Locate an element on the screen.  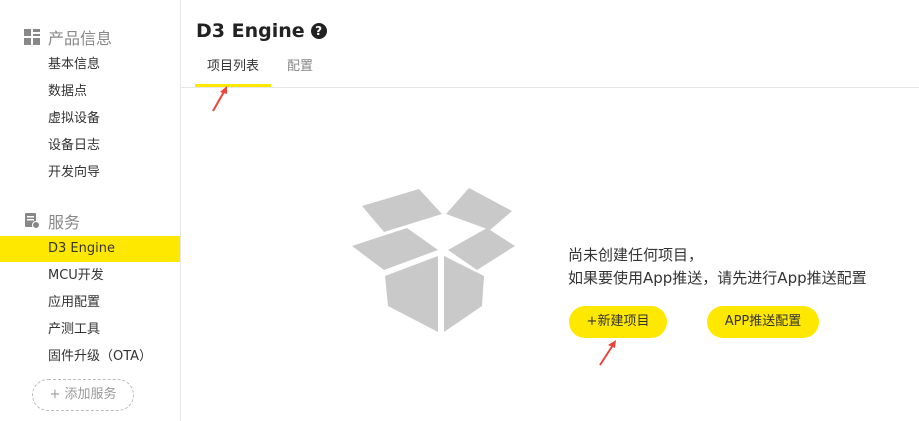
grid-icon is located at coordinates (32, 37).